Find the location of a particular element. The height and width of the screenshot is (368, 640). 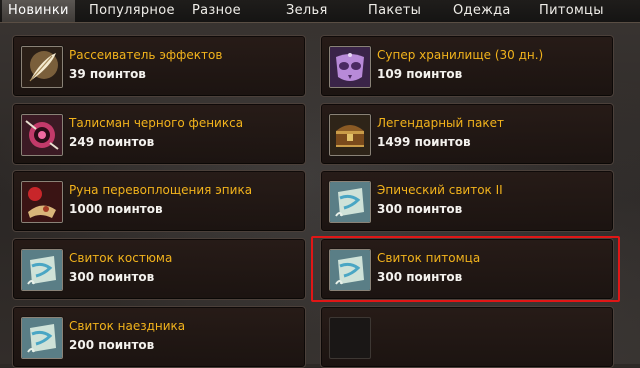

tab-popular: Популярное is located at coordinates (132, 11).